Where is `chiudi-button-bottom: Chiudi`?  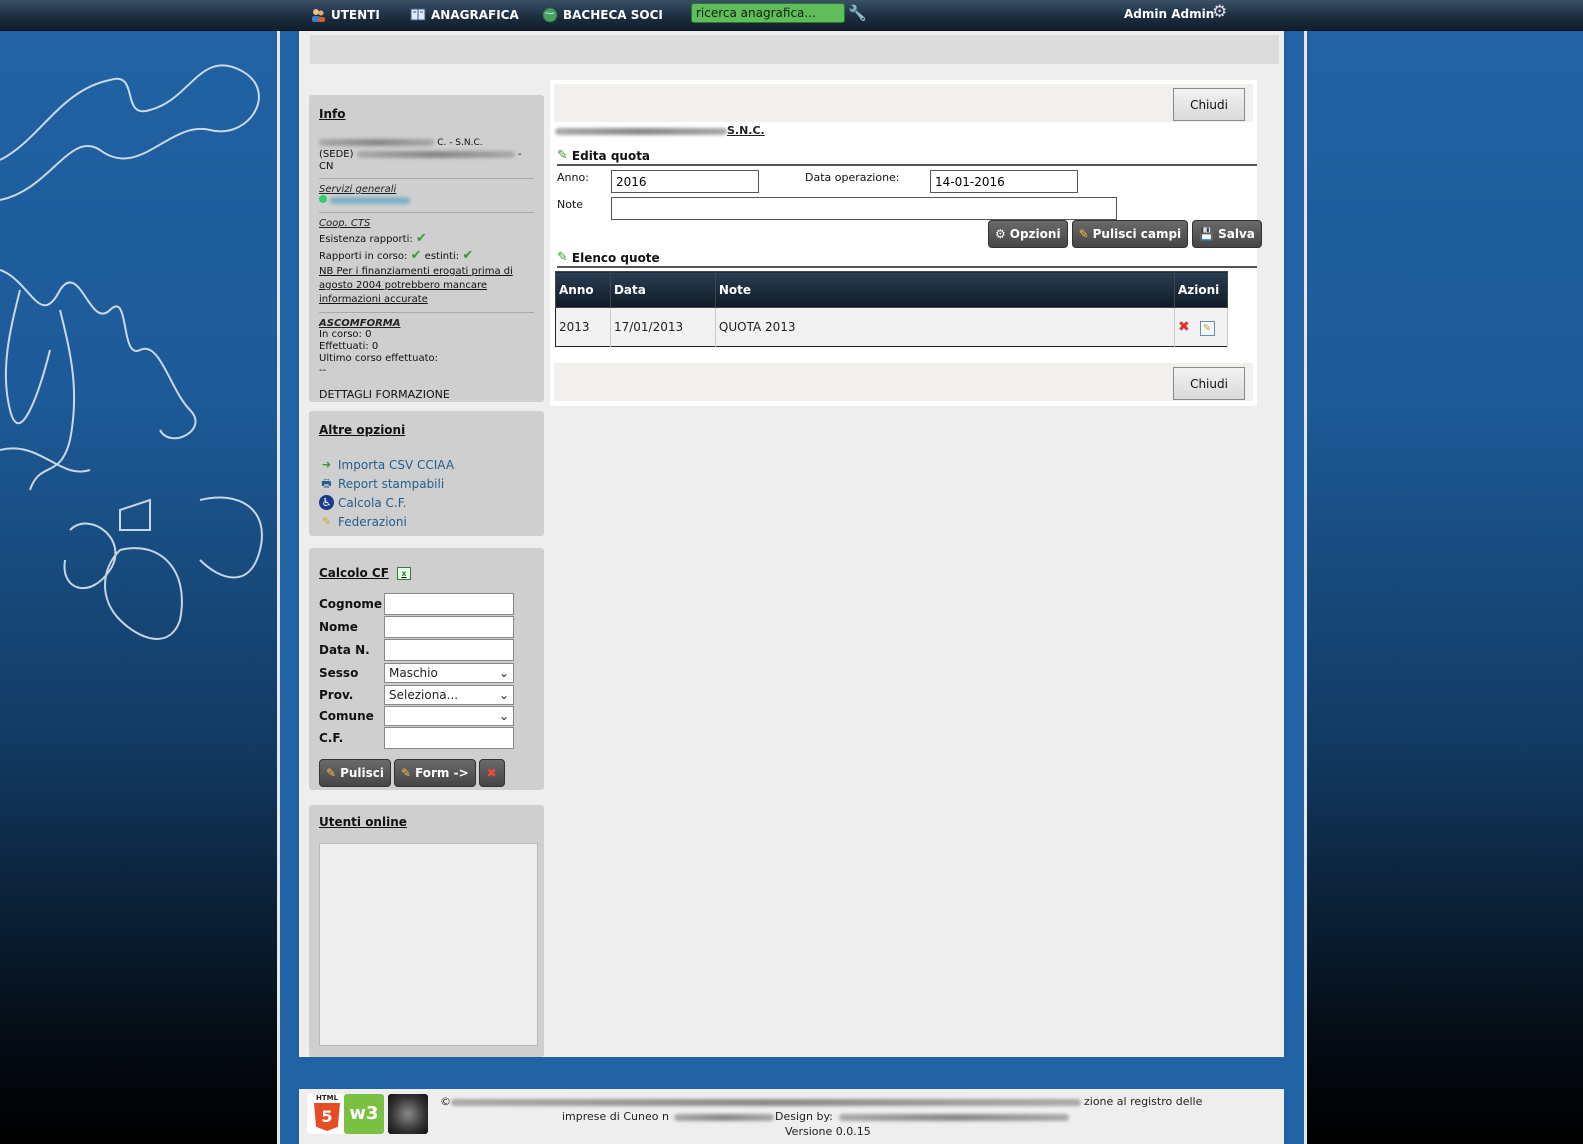
chiudi-button-bottom: Chiudi is located at coordinates (1209, 383).